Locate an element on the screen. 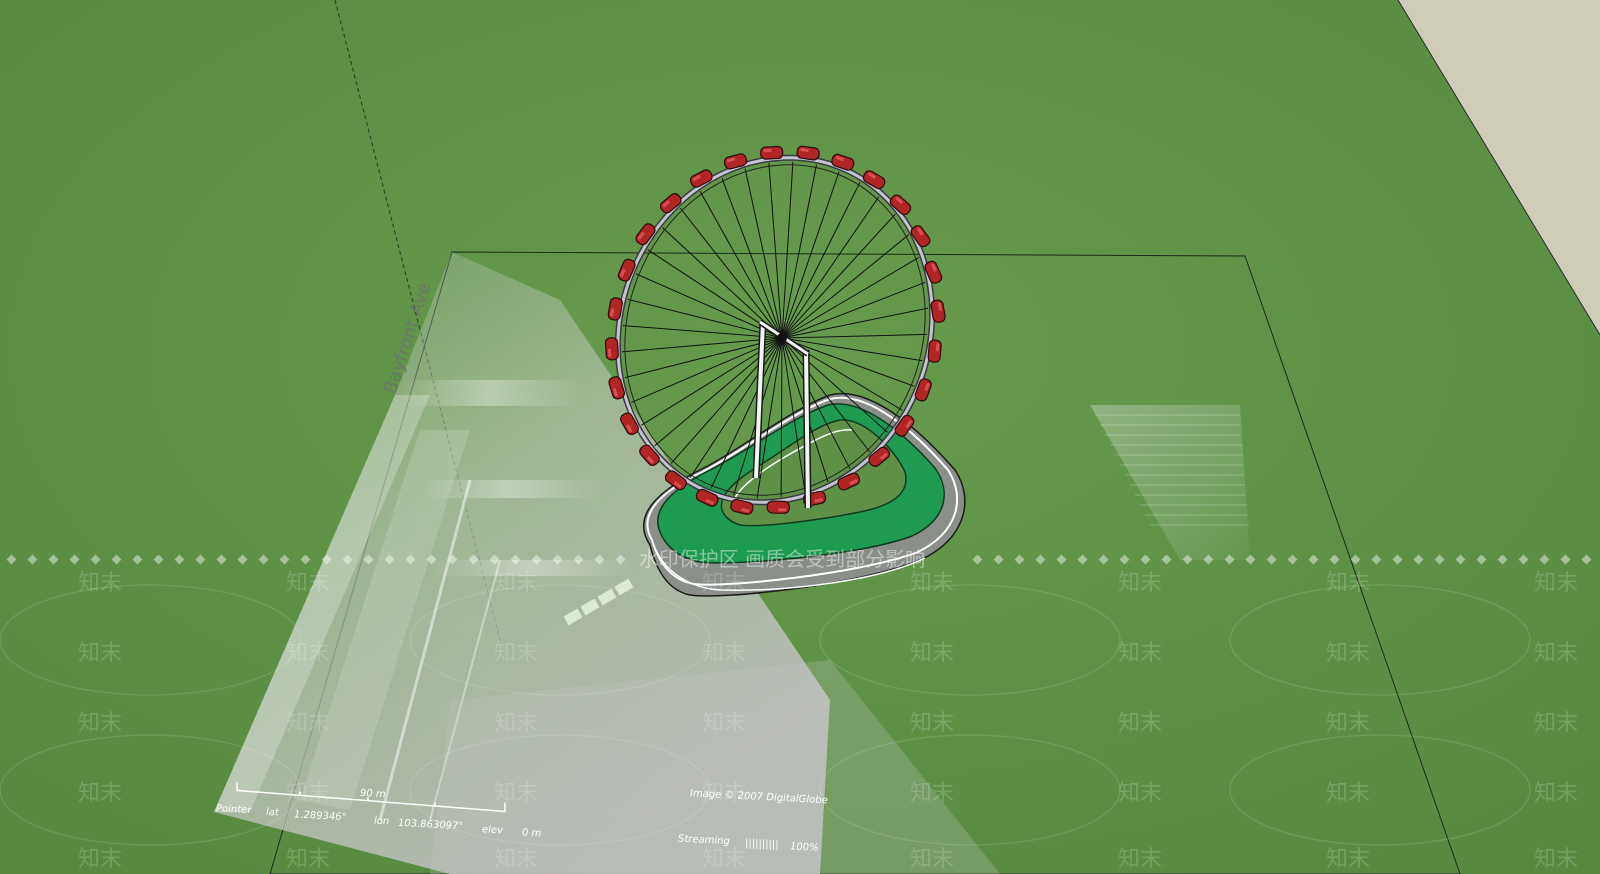  lat-label: lat is located at coordinates (273, 813).